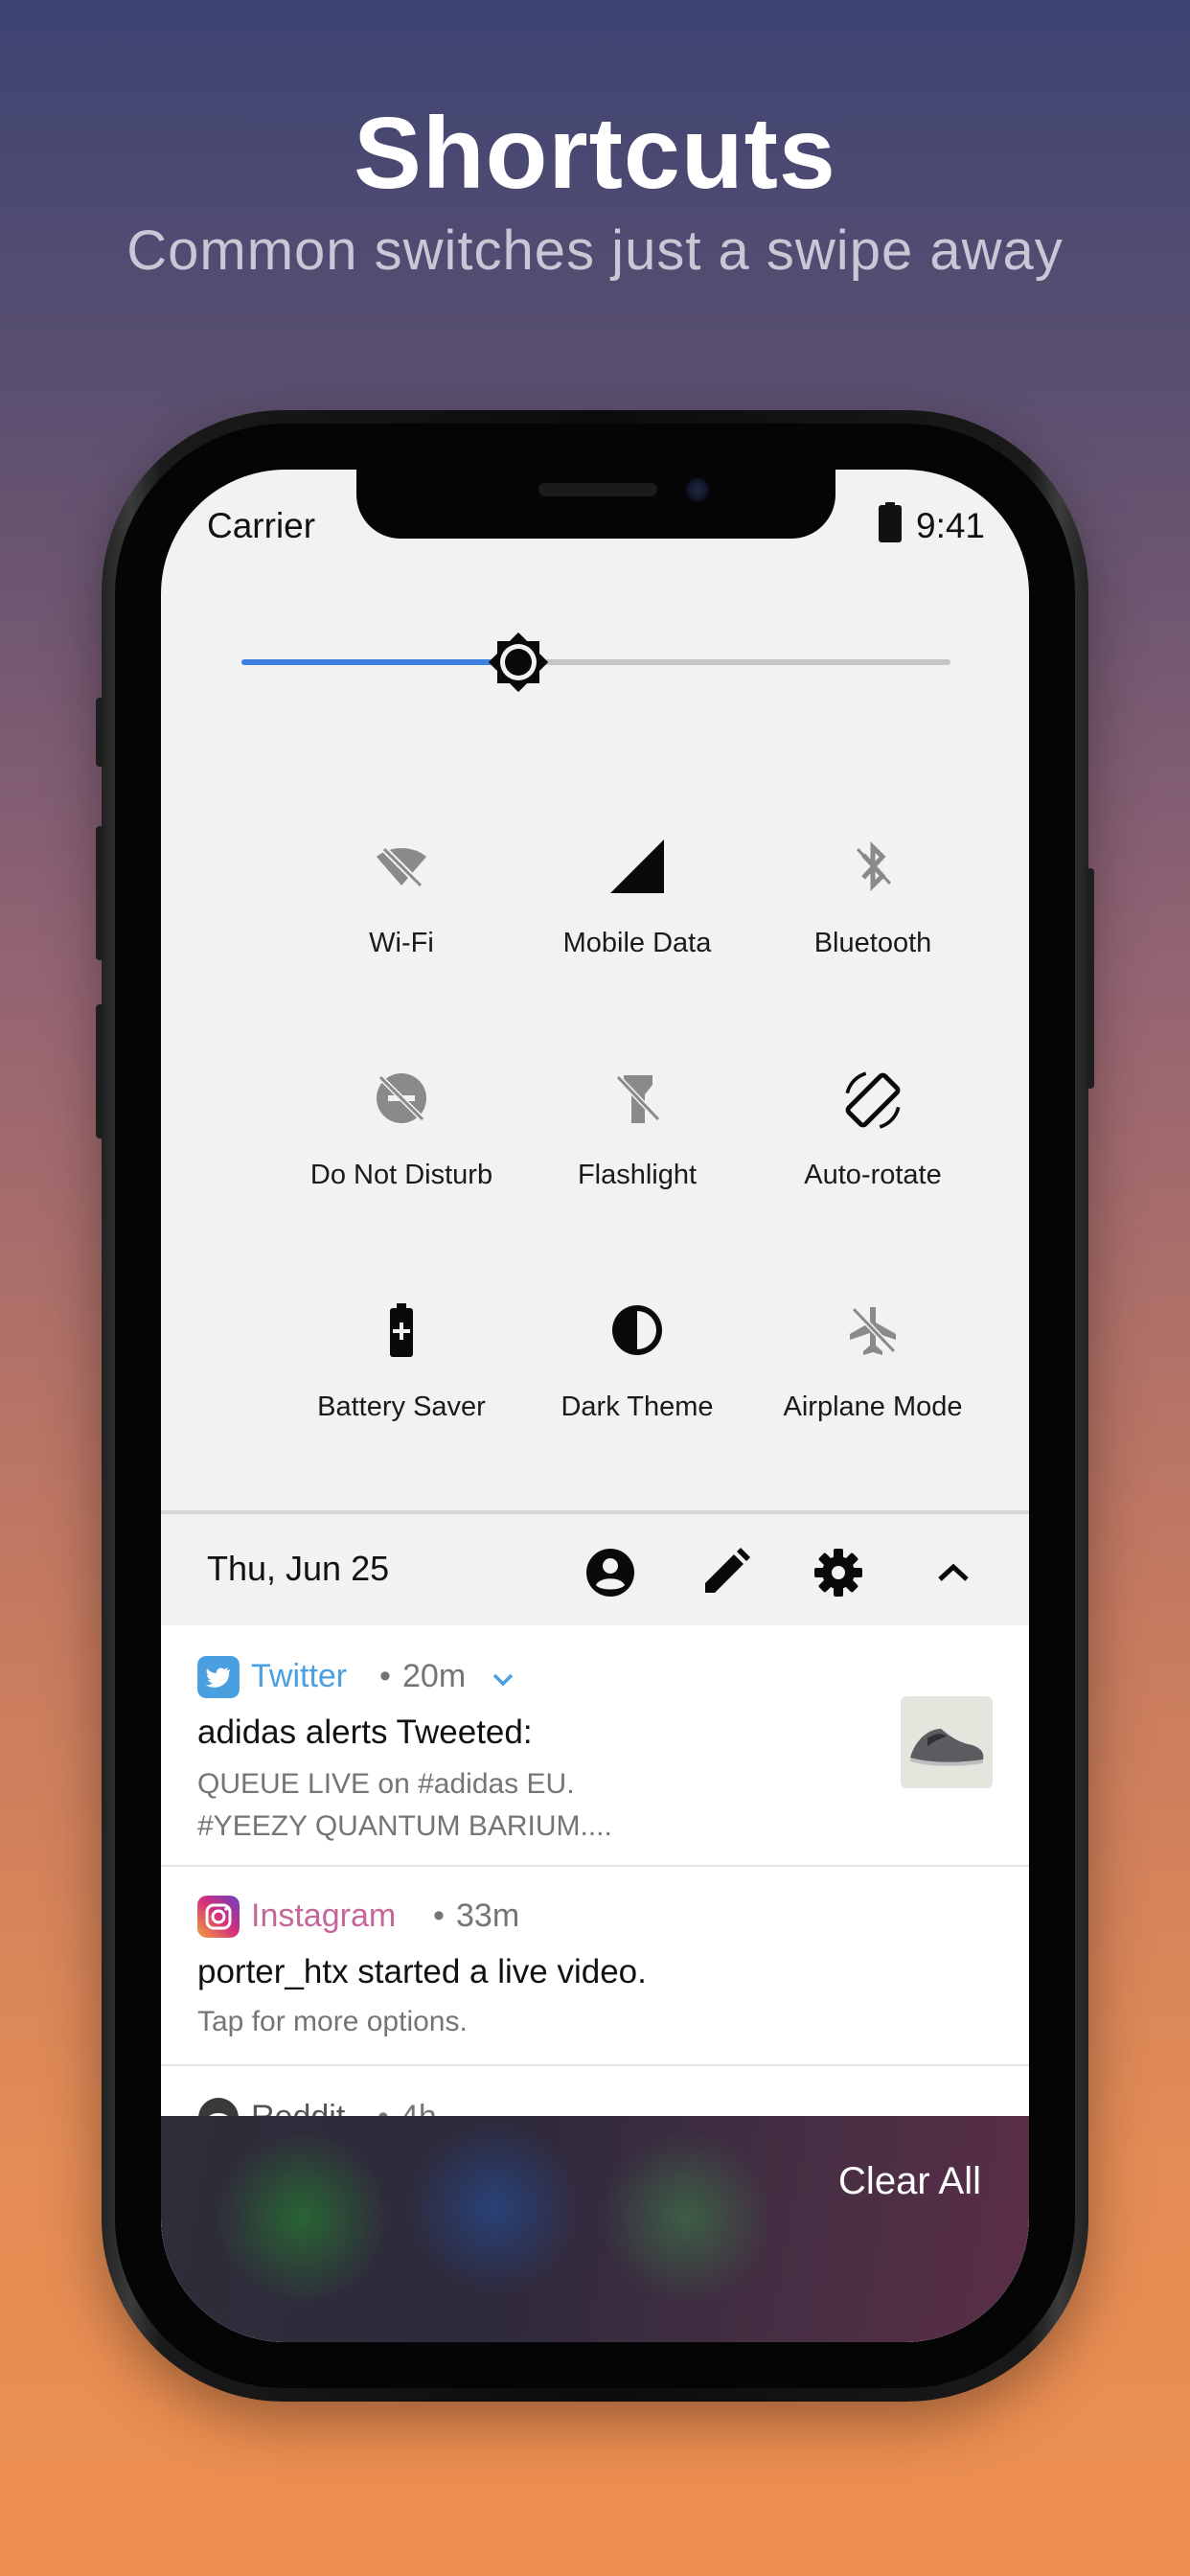  Describe the element at coordinates (333, 2021) in the screenshot. I see `notification-body-line1: Tap for more options.` at that location.